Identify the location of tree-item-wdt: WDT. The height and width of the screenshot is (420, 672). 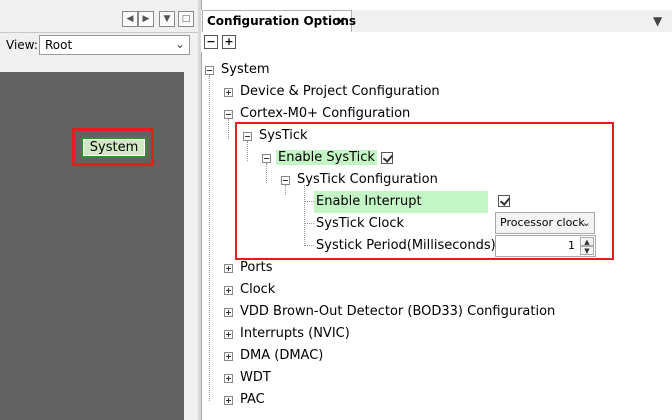
(255, 378).